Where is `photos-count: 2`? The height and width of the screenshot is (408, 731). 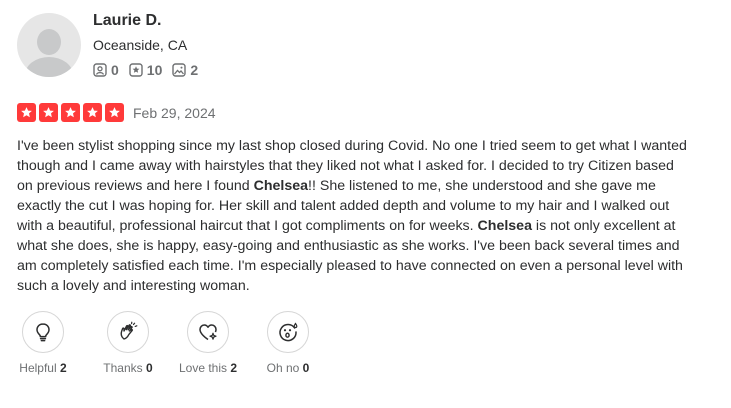 photos-count: 2 is located at coordinates (194, 70).